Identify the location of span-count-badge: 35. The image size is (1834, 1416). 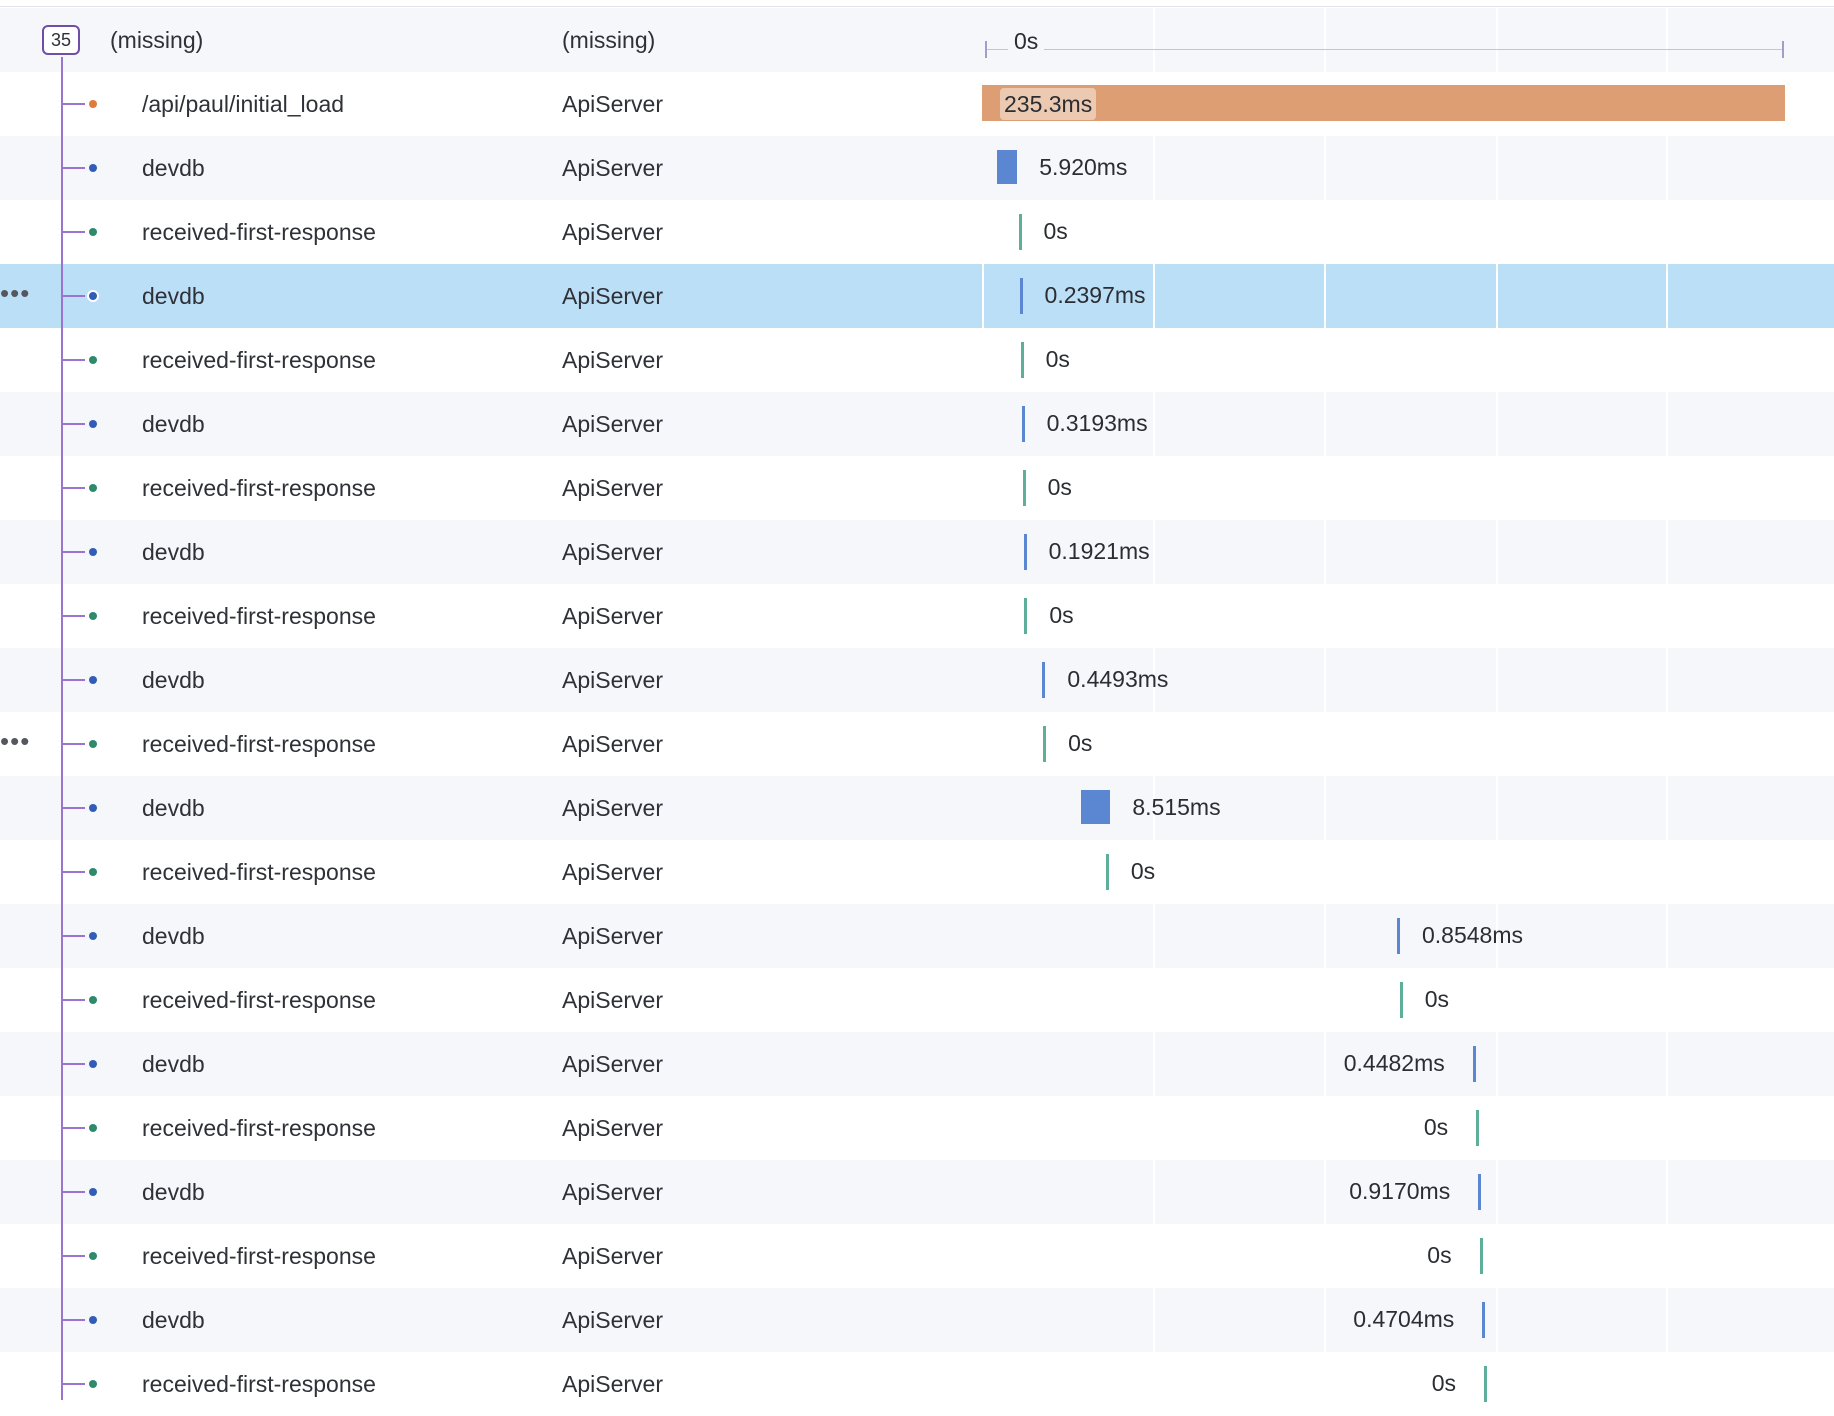
(61, 40).